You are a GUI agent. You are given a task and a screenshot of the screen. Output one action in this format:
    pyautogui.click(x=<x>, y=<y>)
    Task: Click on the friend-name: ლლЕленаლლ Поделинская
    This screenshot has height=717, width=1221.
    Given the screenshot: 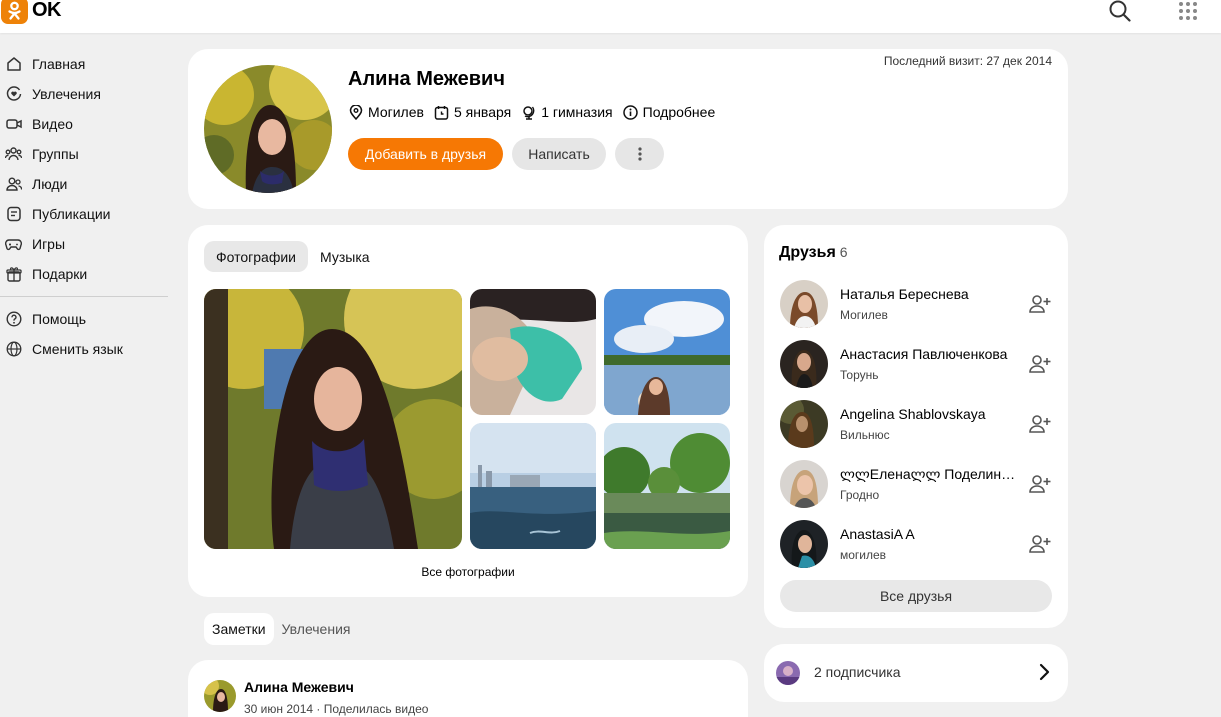 What is the action you would take?
    pyautogui.click(x=928, y=474)
    